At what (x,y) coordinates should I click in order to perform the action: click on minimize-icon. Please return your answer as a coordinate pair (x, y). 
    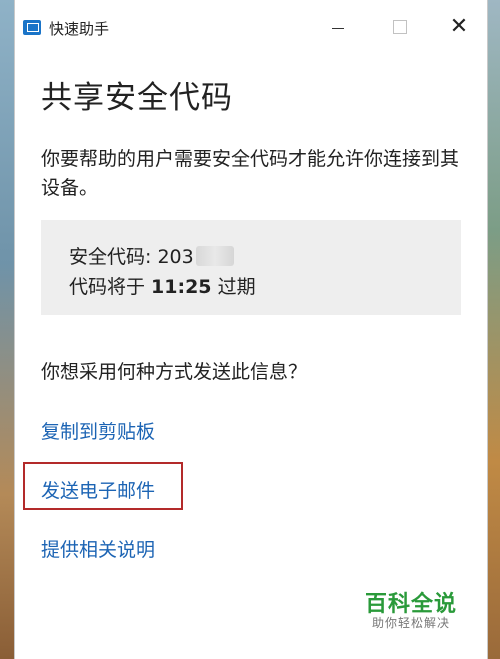
    Looking at the image, I should click on (338, 28).